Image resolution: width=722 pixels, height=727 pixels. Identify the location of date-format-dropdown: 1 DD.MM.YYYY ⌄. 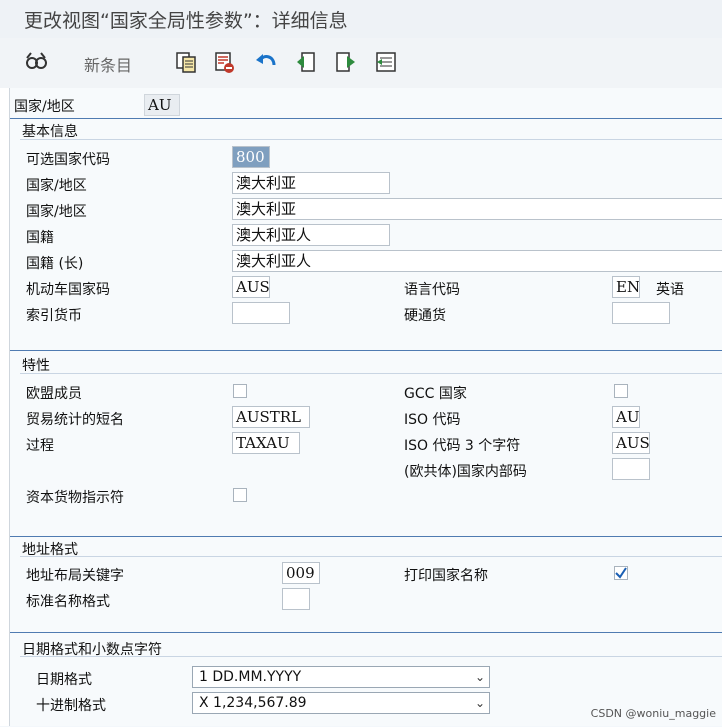
(341, 677).